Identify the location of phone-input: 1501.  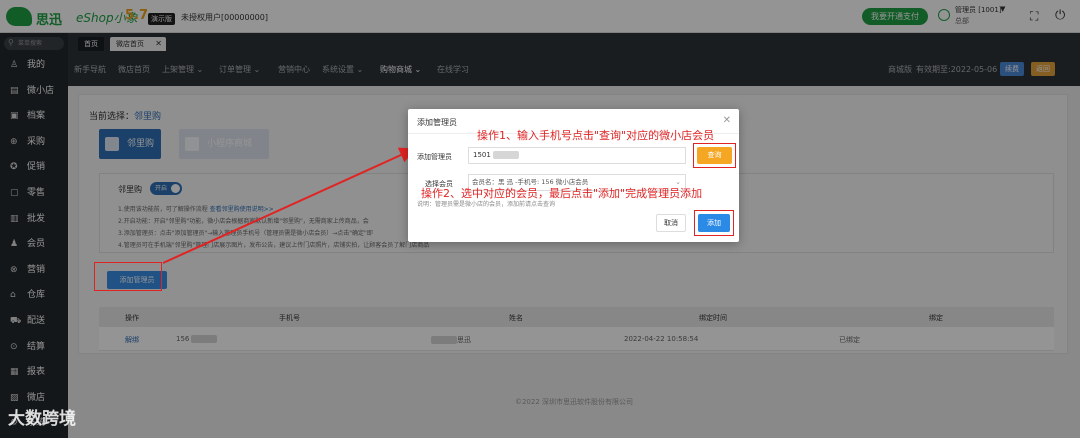
(577, 155).